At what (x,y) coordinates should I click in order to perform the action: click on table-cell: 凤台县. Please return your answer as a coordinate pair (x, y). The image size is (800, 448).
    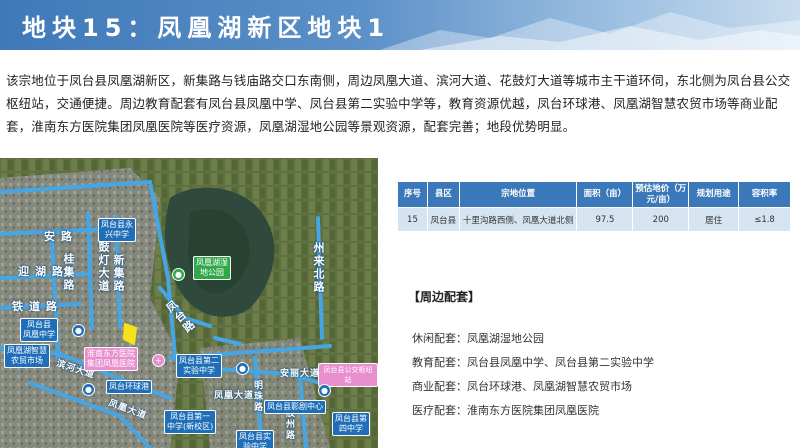
    Looking at the image, I should click on (443, 219).